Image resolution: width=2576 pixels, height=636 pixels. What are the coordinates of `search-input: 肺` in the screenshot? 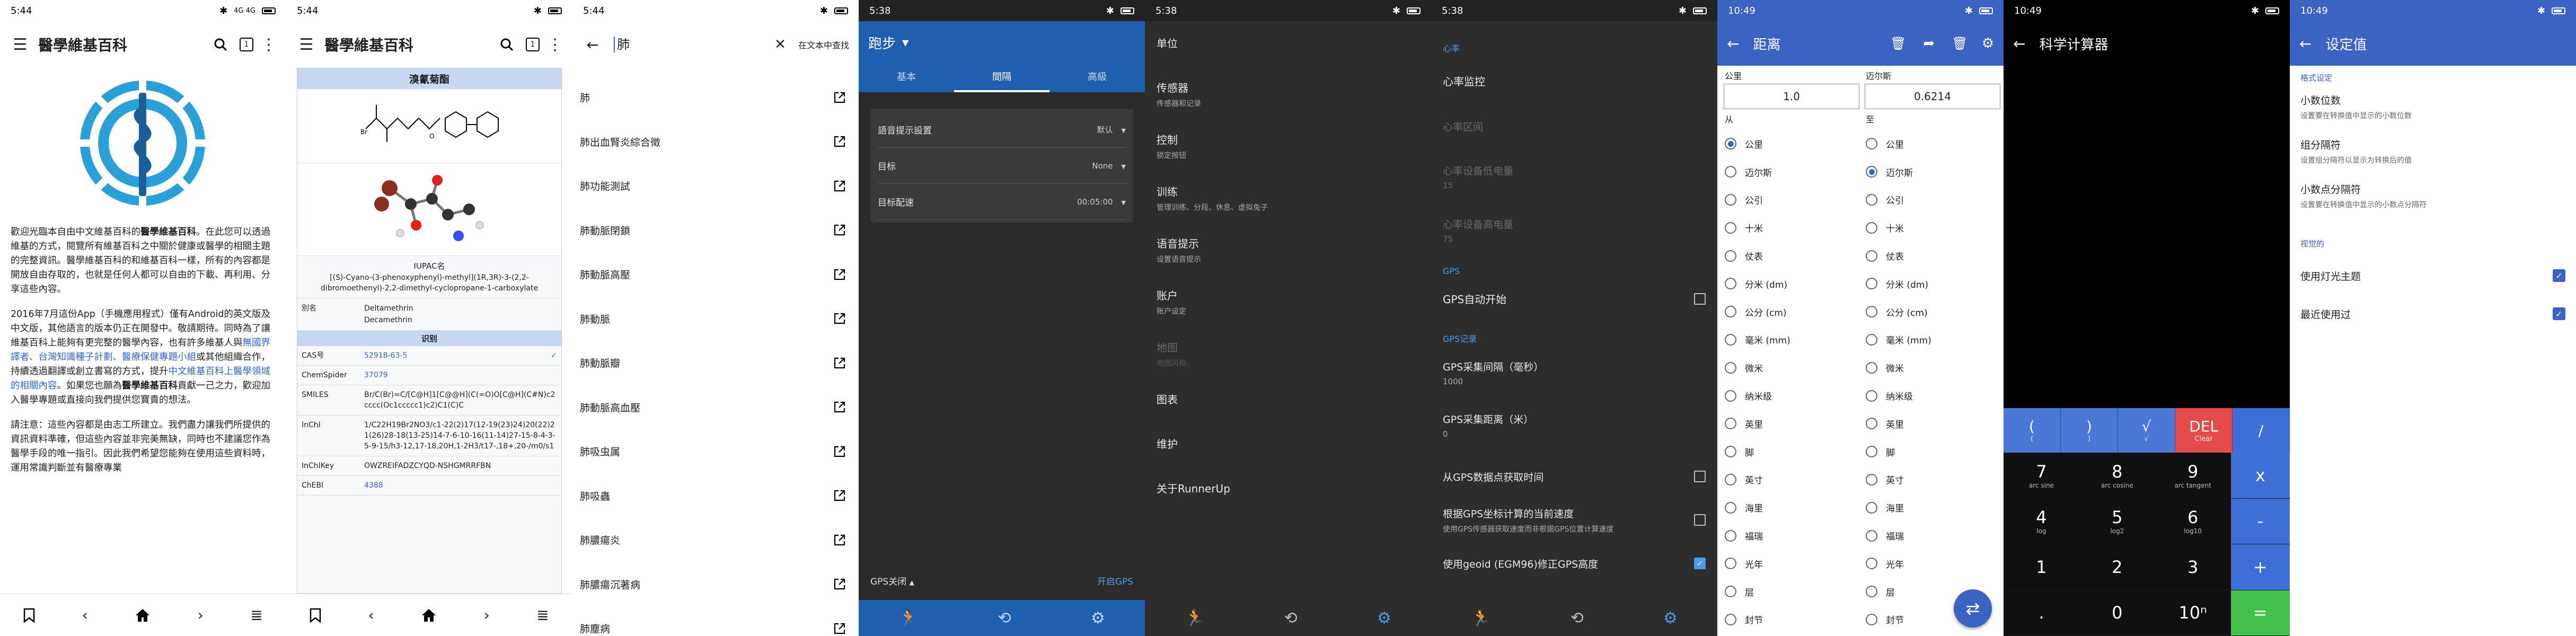 It's located at (692, 44).